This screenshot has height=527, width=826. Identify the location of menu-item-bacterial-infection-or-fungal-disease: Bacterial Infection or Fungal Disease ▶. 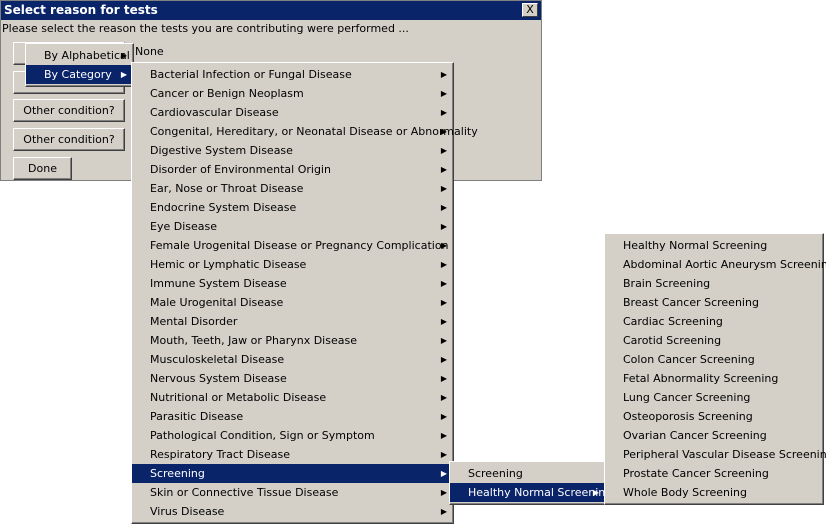
(292, 74).